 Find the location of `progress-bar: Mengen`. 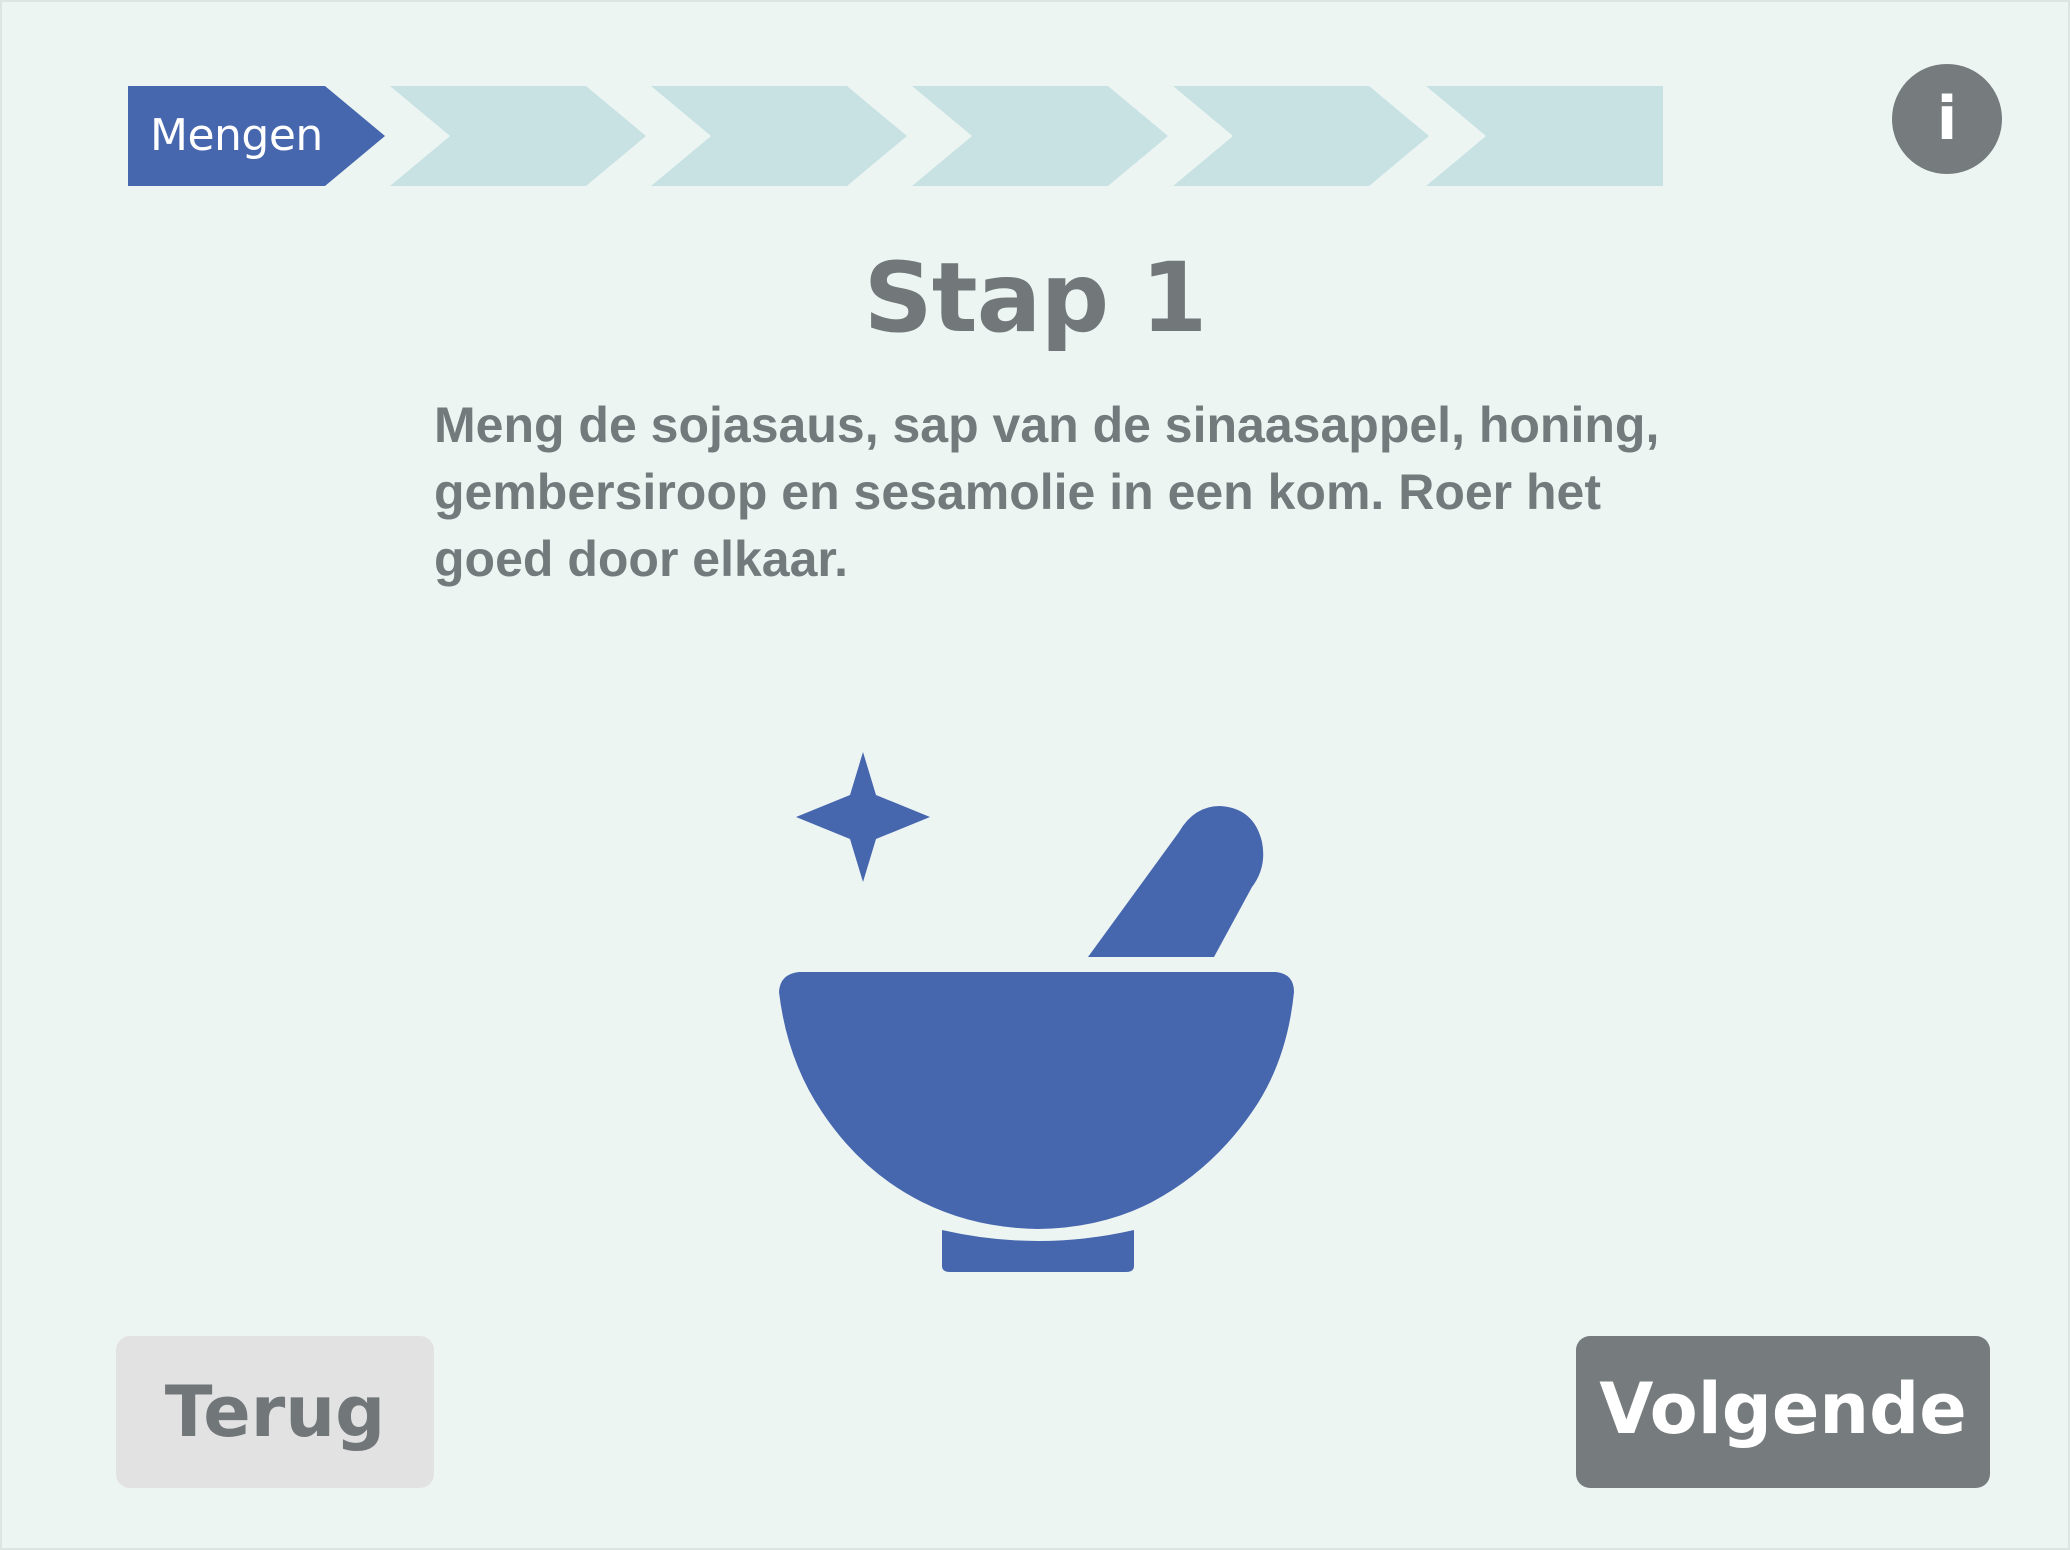

progress-bar: Mengen is located at coordinates (898, 136).